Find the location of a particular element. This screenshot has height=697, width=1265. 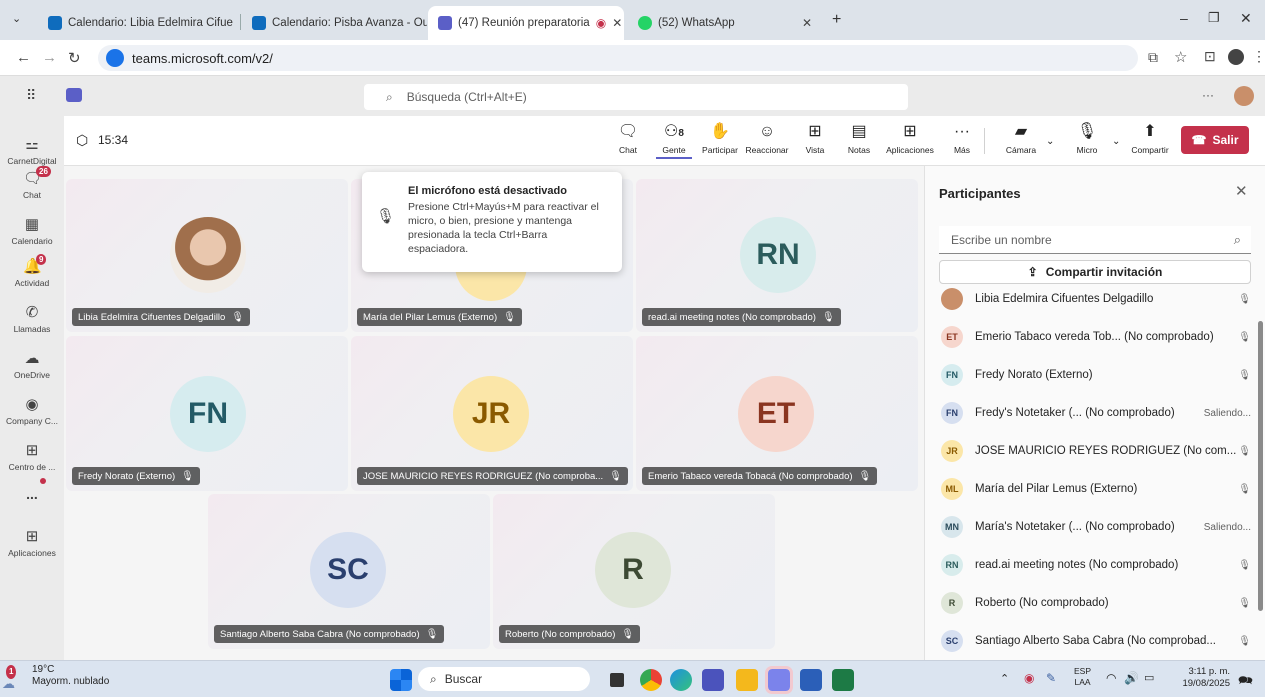

user-avatar is located at coordinates (1244, 96).